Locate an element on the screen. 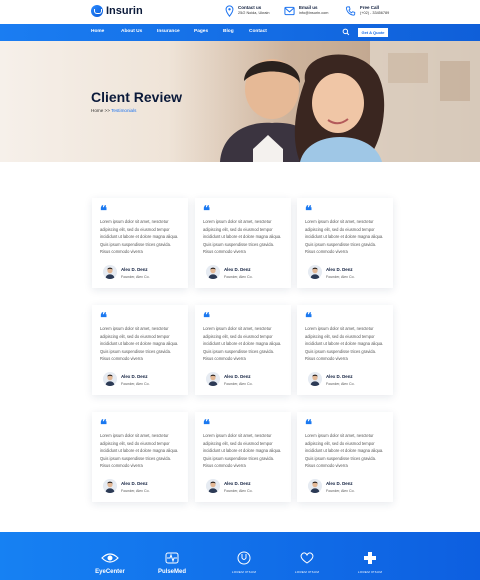 This screenshot has width=480, height=580. contact-address: Contact us 25/2 Noida, Ukrain is located at coordinates (247, 11).